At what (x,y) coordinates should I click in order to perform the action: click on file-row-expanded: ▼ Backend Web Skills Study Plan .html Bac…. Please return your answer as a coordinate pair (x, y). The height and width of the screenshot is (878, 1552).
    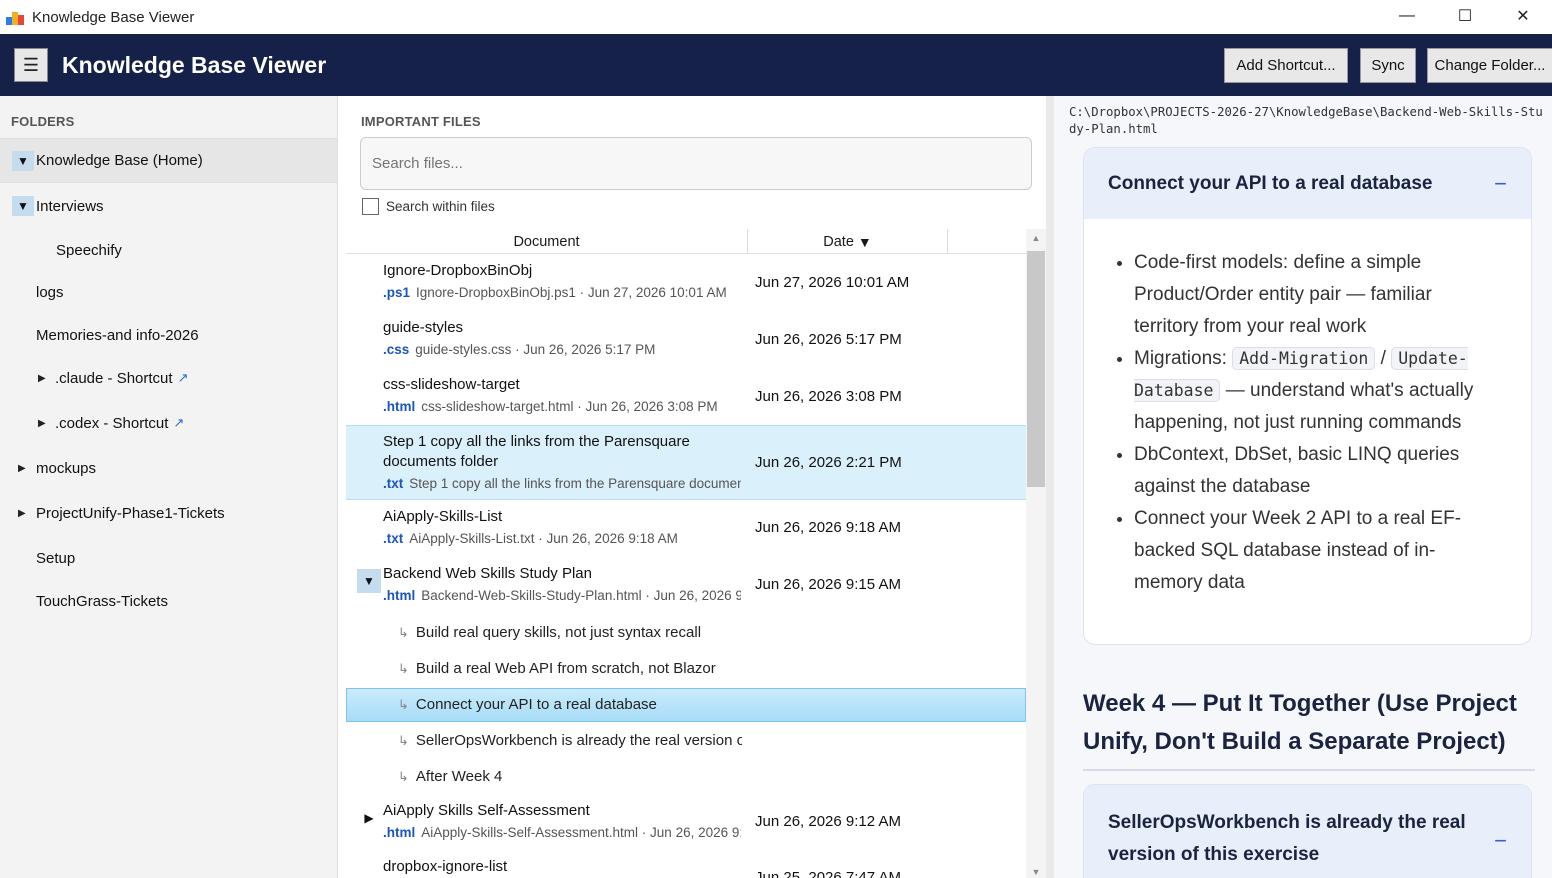
    Looking at the image, I should click on (686, 587).